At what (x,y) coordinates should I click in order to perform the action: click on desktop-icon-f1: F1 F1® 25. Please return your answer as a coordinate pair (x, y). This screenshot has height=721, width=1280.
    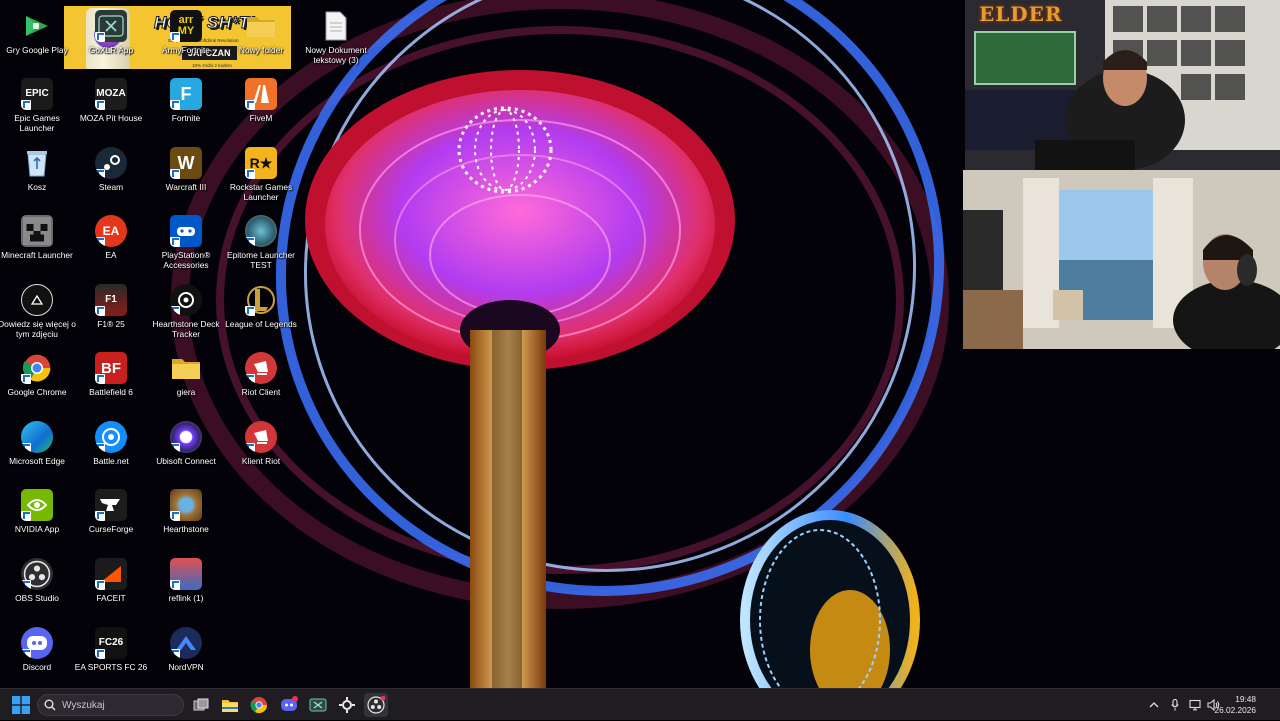
    Looking at the image, I should click on (111, 317).